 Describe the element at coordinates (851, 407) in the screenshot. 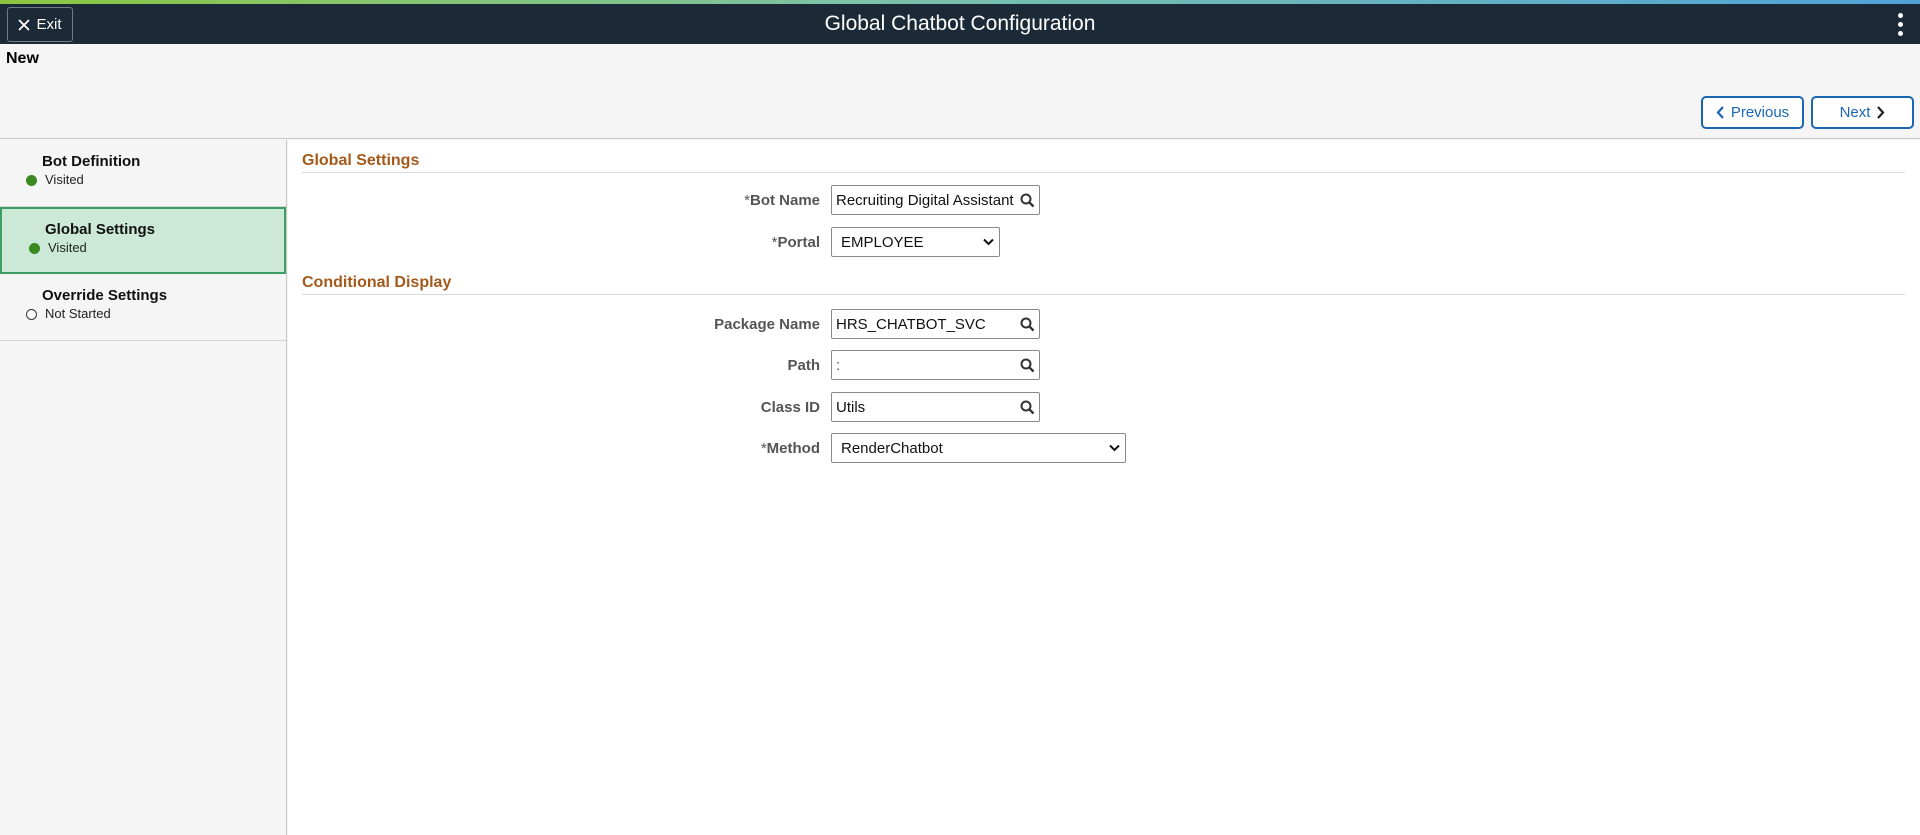

I see `class-id-value: Utils` at that location.